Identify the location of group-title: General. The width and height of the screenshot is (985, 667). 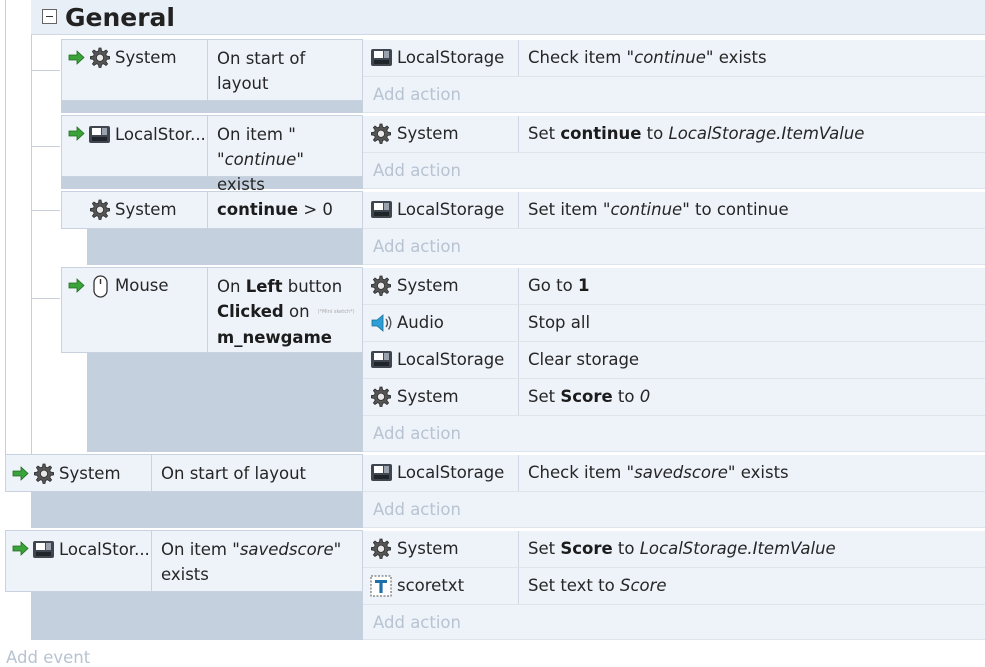
(120, 17).